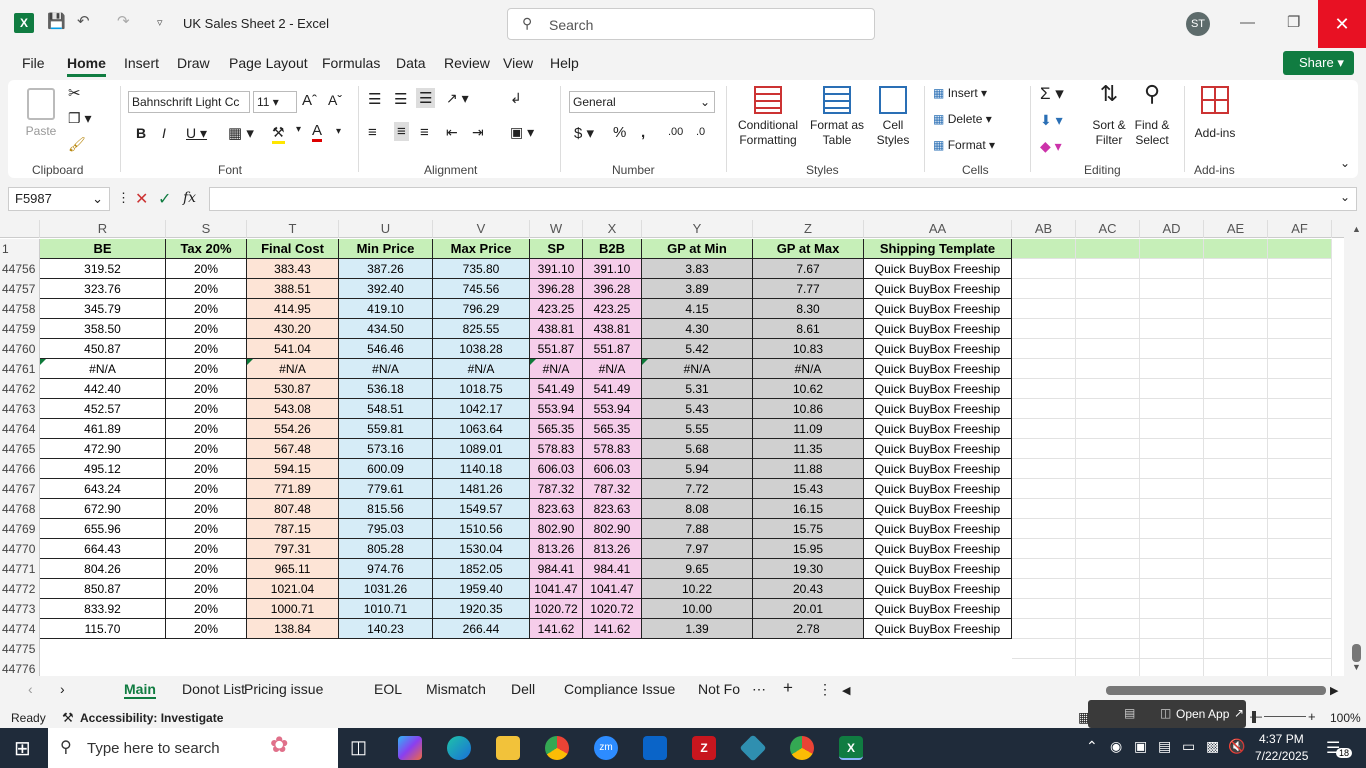 This screenshot has height=768, width=1366. I want to click on row-header: 44759, so click(20, 329).